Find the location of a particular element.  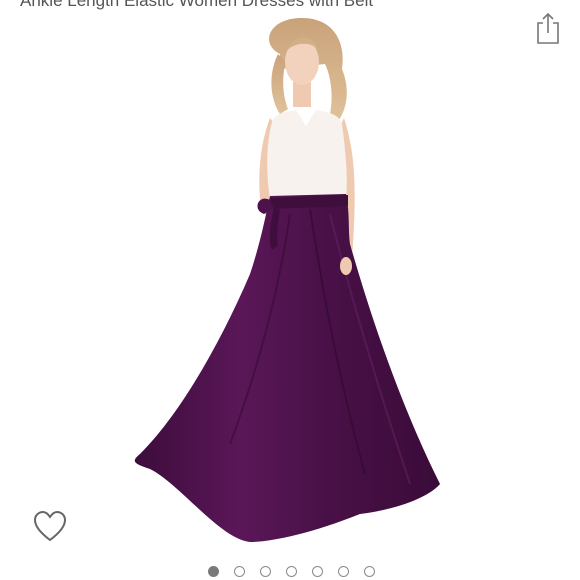

image-pagination is located at coordinates (290, 573).